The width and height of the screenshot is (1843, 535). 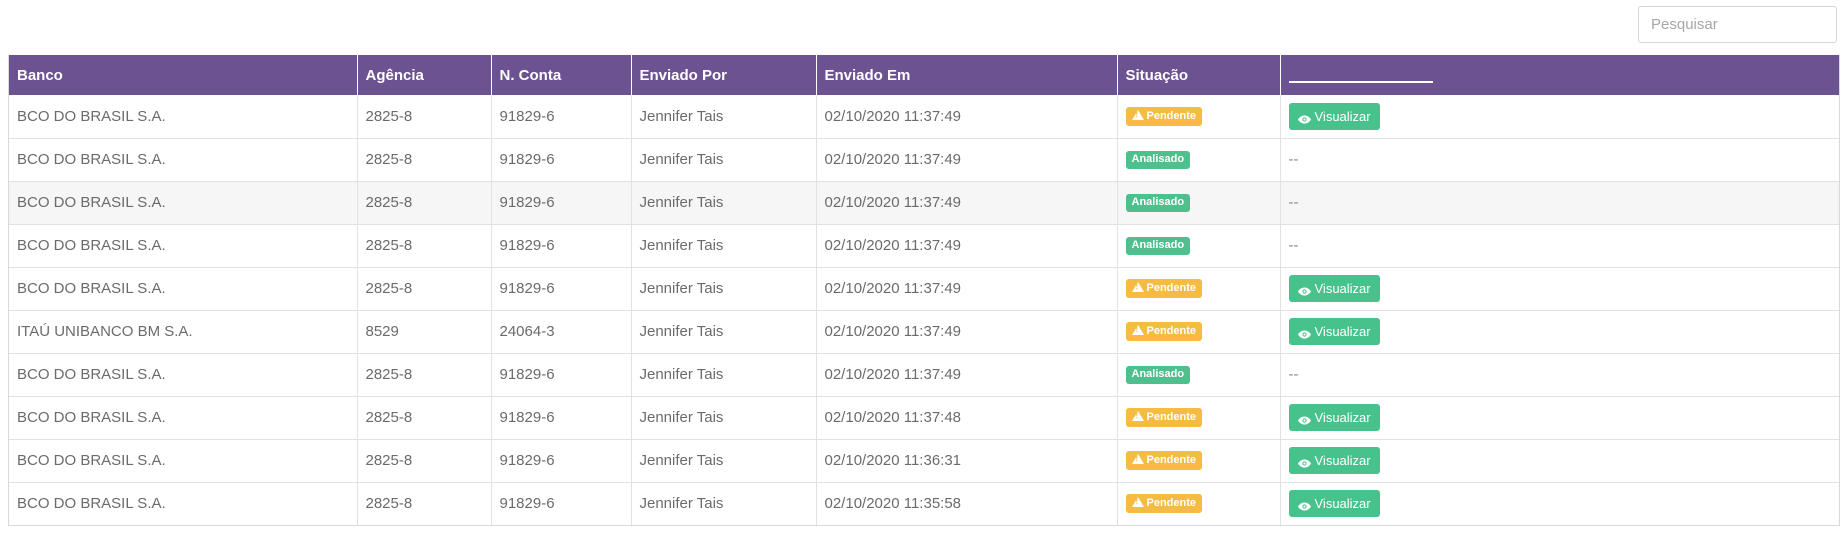 I want to click on header-actions, so click(x=1559, y=75).